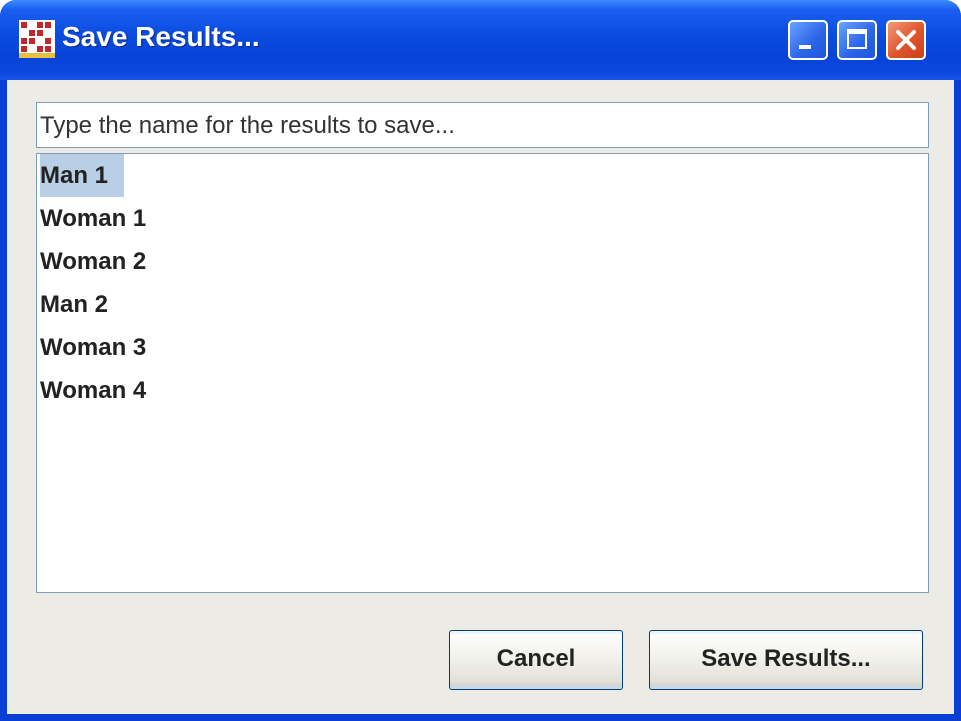  Describe the element at coordinates (482, 390) in the screenshot. I see `list-item: Woman 4` at that location.